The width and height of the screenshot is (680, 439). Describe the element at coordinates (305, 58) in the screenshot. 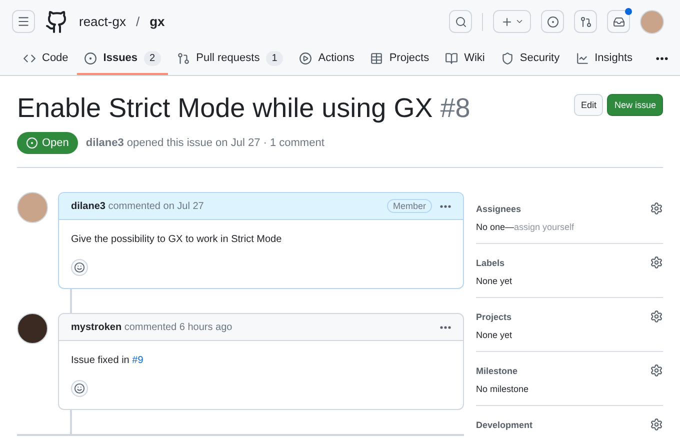

I see `play-icon` at that location.